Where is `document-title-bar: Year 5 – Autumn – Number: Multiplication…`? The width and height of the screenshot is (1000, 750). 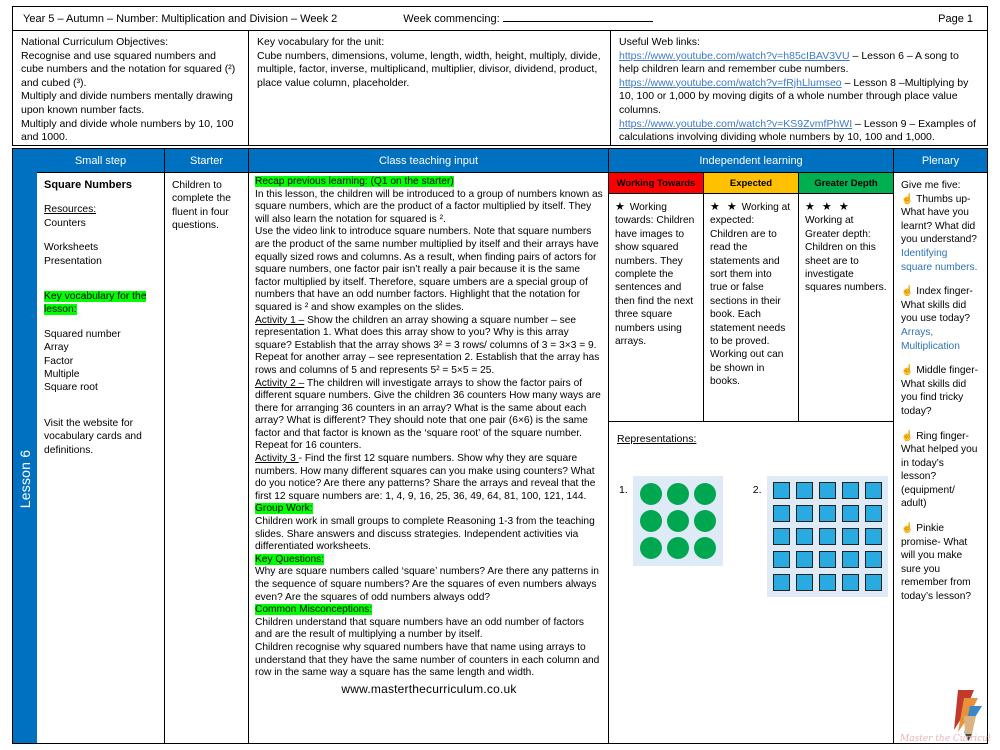
document-title-bar: Year 5 – Autumn – Number: Multiplication… is located at coordinates (500, 18).